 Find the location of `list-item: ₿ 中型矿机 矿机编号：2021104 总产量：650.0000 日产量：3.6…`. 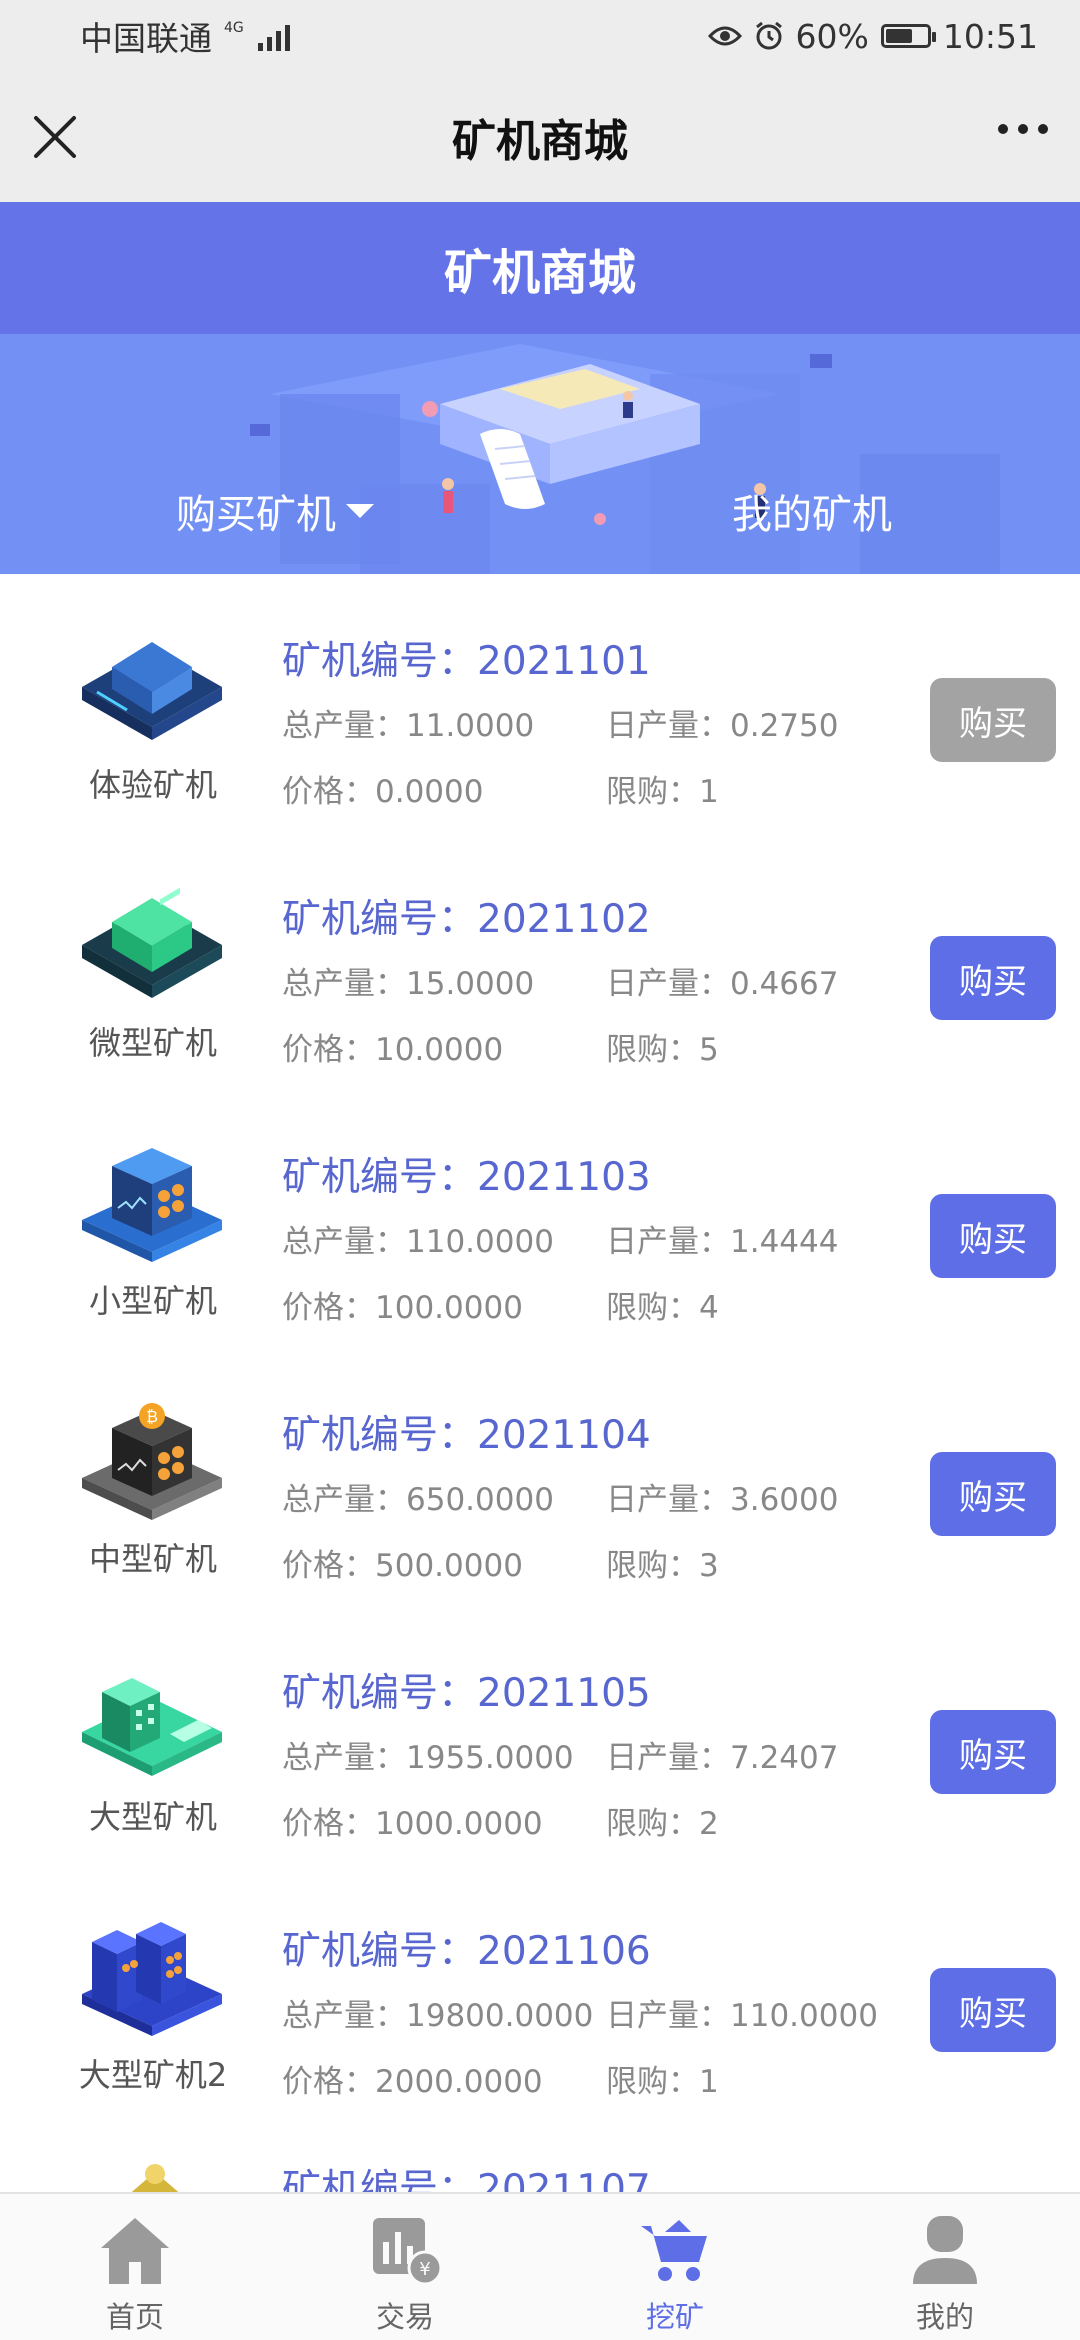

list-item: ₿ 中型矿机 矿机编号：2021104 总产量：650.0000 日产量：3.6… is located at coordinates (540, 1477).